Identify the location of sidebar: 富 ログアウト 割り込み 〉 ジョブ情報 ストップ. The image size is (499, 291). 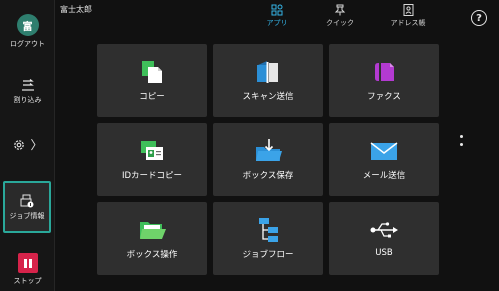
(27, 145).